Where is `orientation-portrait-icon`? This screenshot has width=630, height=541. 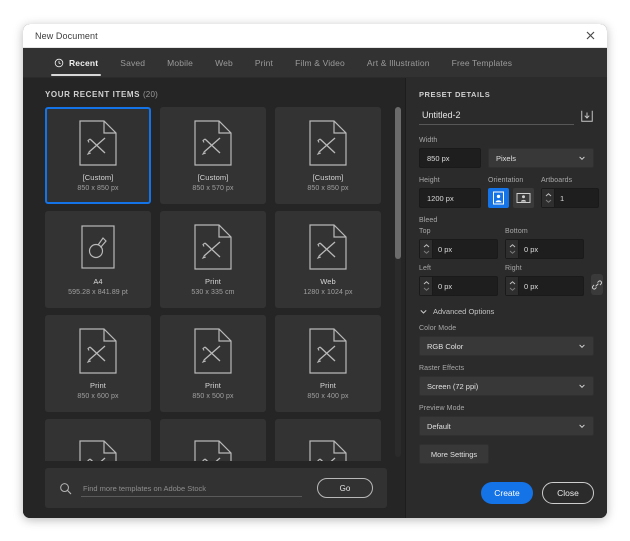
orientation-portrait-icon is located at coordinates (498, 198).